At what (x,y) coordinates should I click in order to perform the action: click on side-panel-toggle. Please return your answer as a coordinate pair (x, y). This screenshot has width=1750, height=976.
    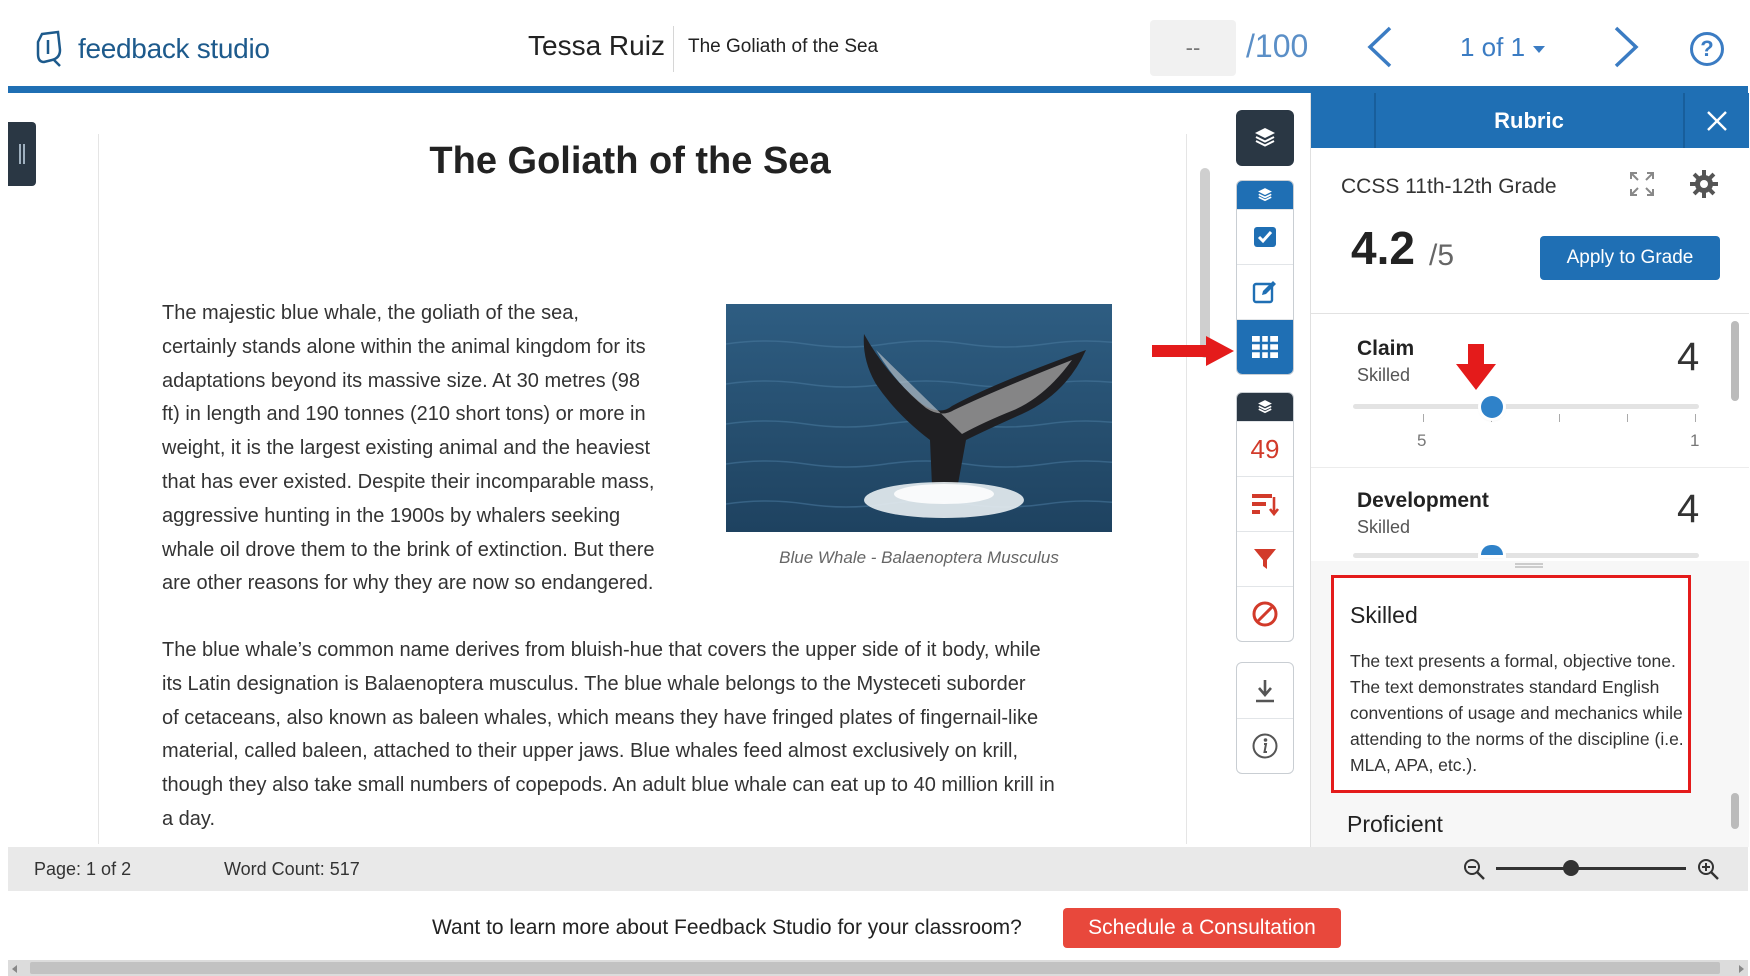
    Looking at the image, I should click on (22, 154).